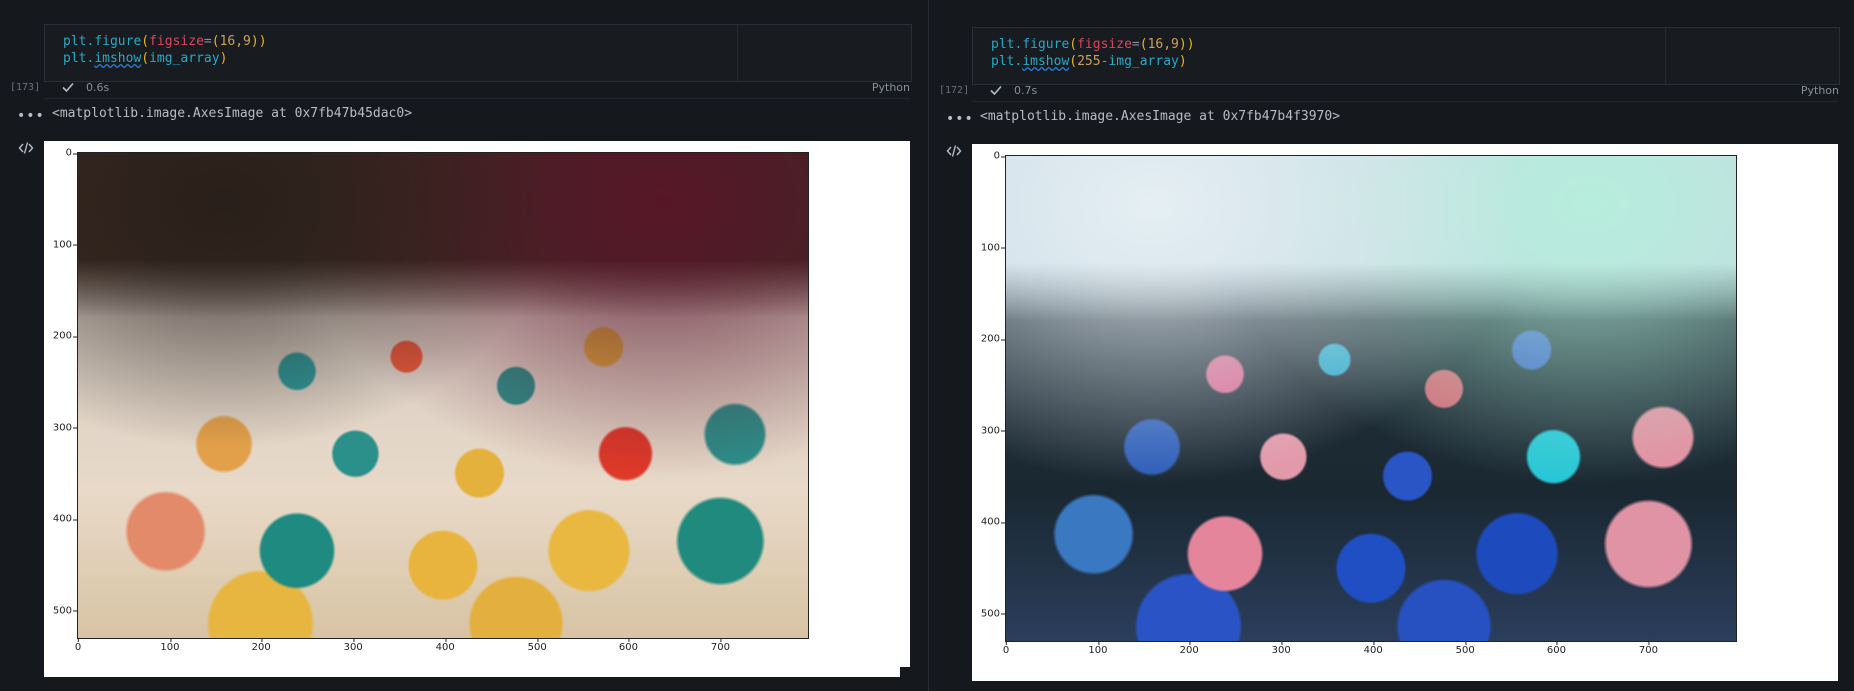 The width and height of the screenshot is (1854, 691). I want to click on code-line-2: plt.imshow(img_array), so click(145, 58).